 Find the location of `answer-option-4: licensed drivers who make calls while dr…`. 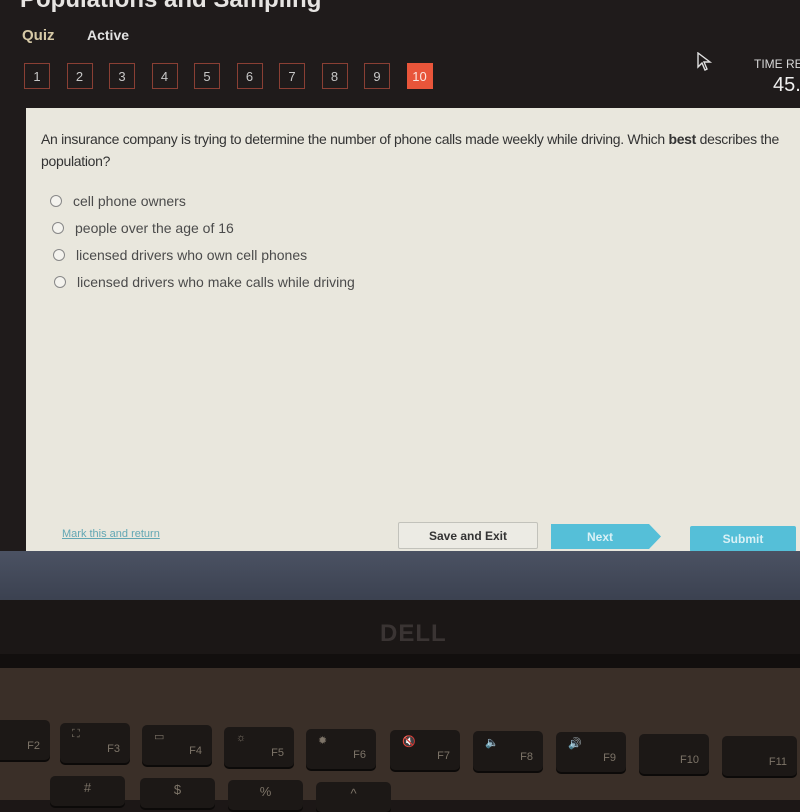

answer-option-4: licensed drivers who make calls while dr… is located at coordinates (204, 281).